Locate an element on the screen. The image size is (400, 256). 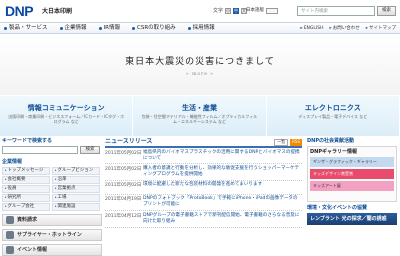
font-size-label: 文字 is located at coordinates (218, 11).